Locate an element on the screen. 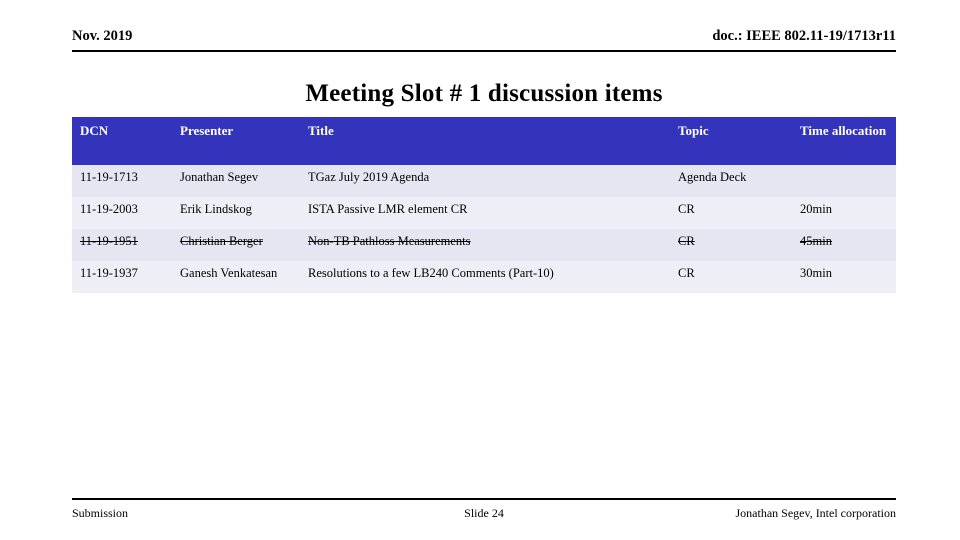 Image resolution: width=960 pixels, height=540 pixels. cell-dcn: 11-19-2003 is located at coordinates (122, 213).